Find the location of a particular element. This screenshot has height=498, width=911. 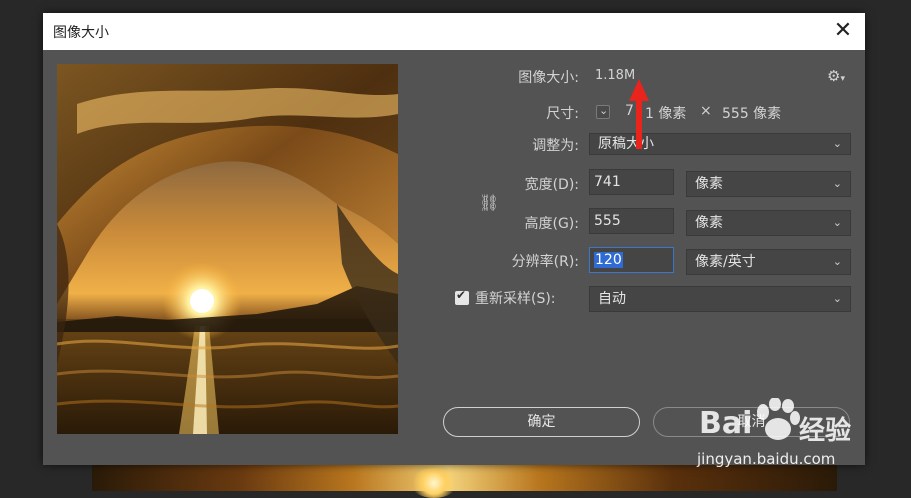

watermark-brand: Bai is located at coordinates (726, 423).